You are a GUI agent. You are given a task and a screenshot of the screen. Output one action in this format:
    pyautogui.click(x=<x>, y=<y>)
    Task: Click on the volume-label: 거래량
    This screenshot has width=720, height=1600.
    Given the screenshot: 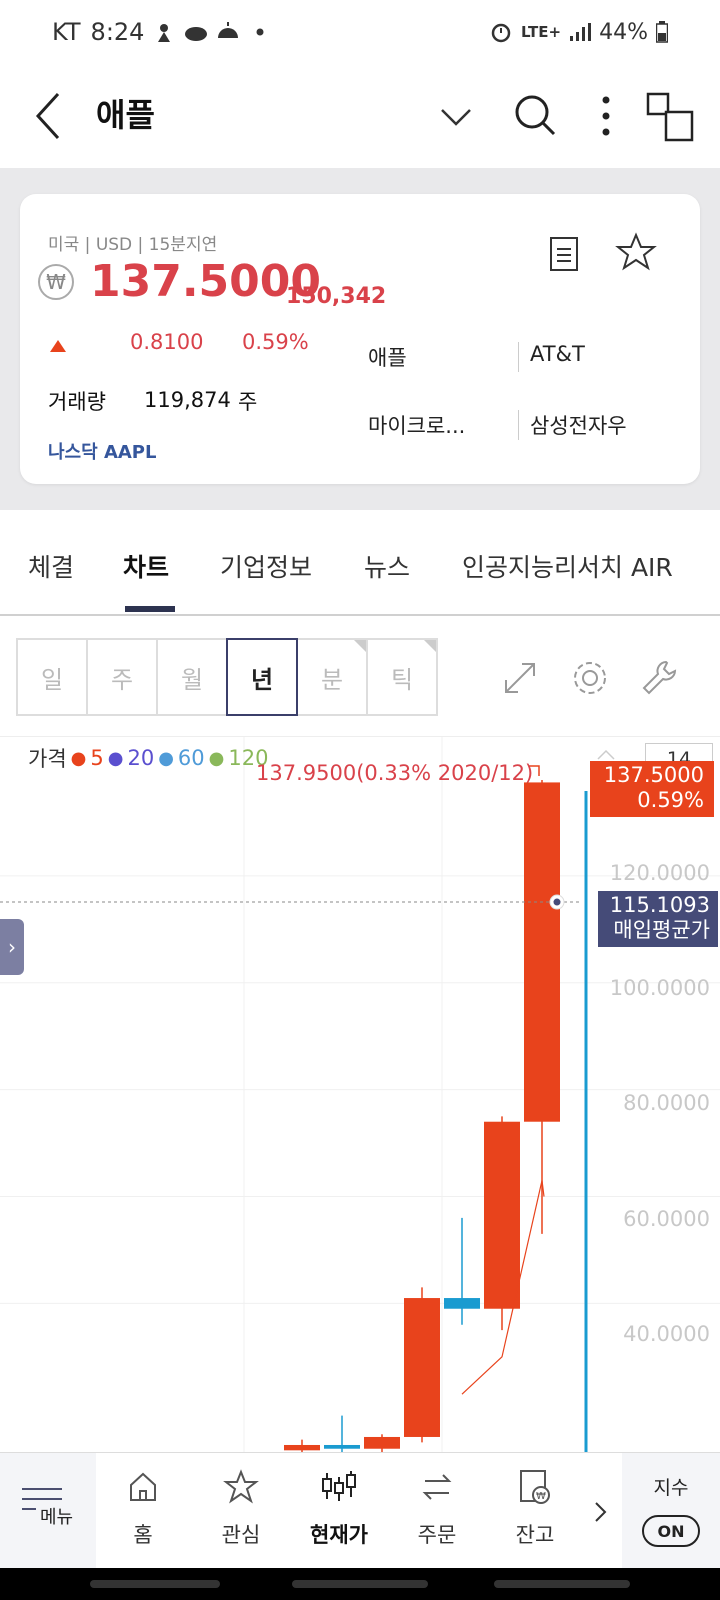 What is the action you would take?
    pyautogui.click(x=77, y=402)
    